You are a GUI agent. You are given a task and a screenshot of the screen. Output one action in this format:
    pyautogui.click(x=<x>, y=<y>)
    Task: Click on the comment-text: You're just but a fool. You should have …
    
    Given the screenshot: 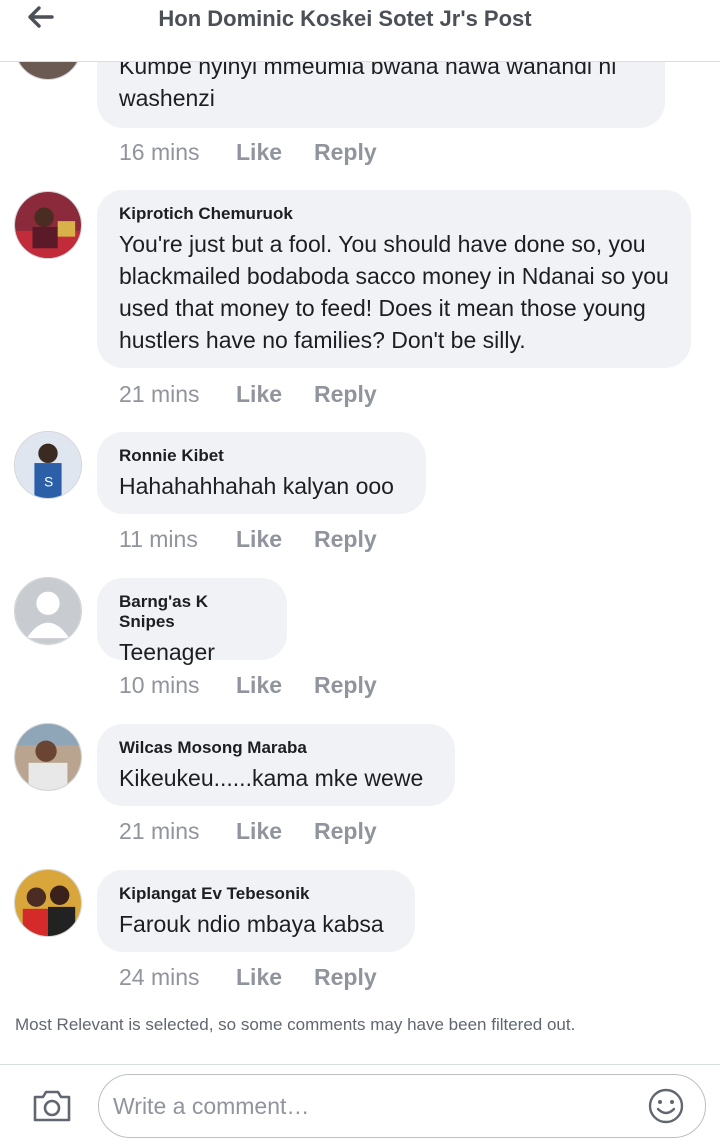 What is the action you would take?
    pyautogui.click(x=394, y=292)
    